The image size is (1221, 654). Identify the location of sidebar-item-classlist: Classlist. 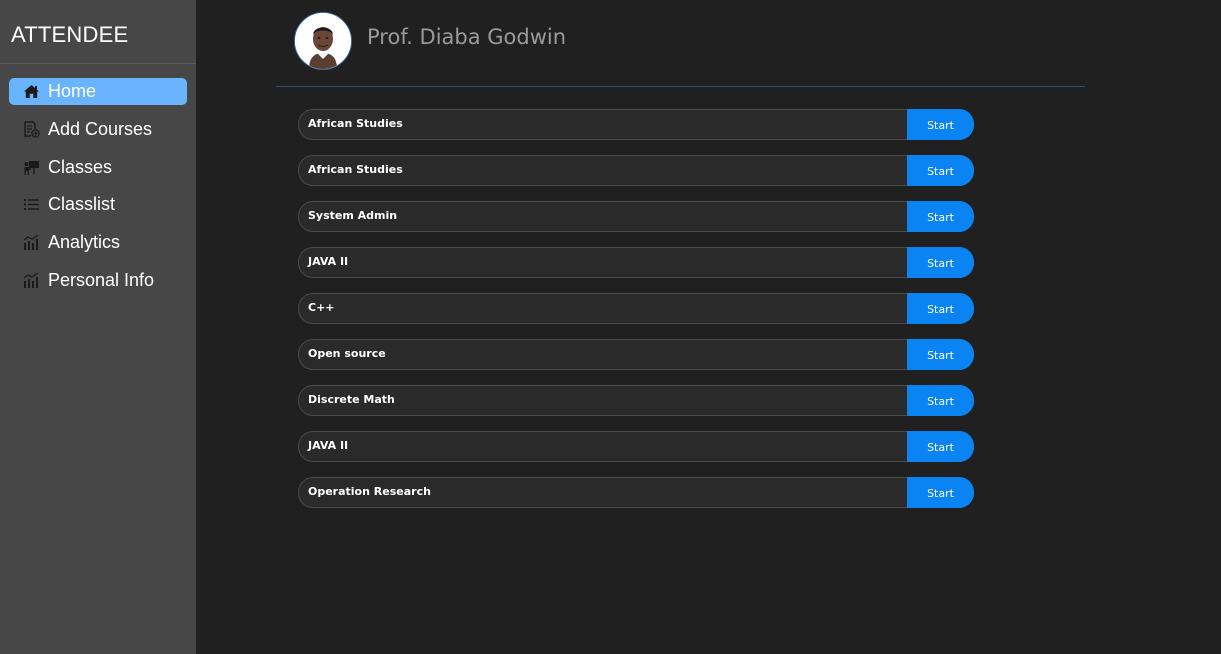
(98, 204).